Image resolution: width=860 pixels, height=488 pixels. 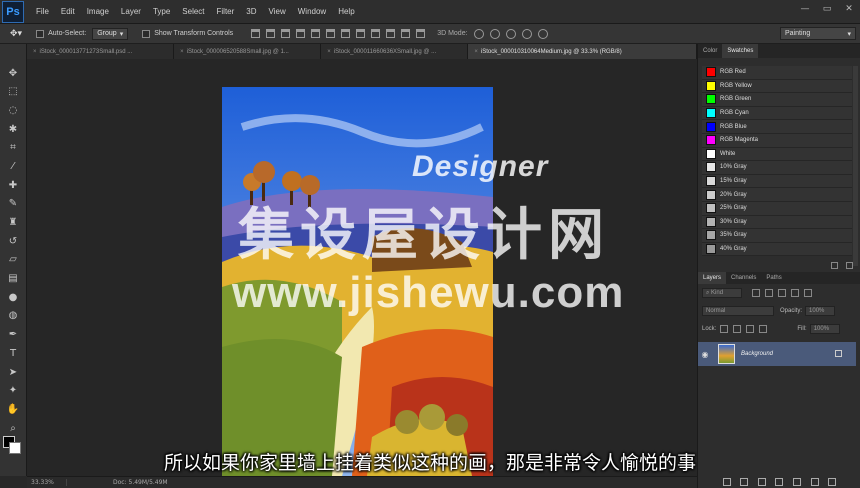 I want to click on filter-adjustment-icon, so click(x=769, y=293).